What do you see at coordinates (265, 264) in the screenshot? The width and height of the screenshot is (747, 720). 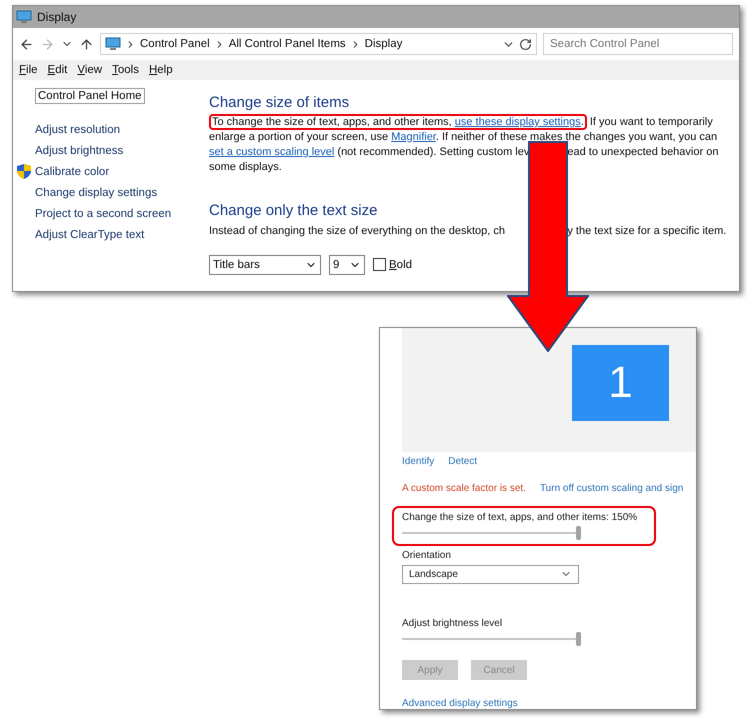 I see `dropdown: Title bars` at bounding box center [265, 264].